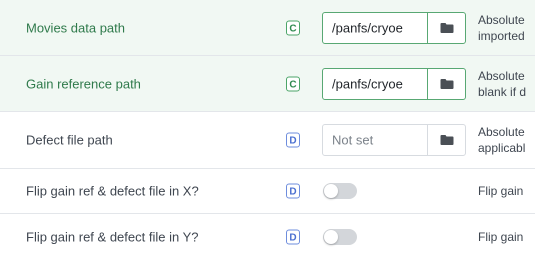 Image resolution: width=535 pixels, height=259 pixels. Describe the element at coordinates (112, 236) in the screenshot. I see `param-label: Flip gain ref & defect file in Y?` at that location.